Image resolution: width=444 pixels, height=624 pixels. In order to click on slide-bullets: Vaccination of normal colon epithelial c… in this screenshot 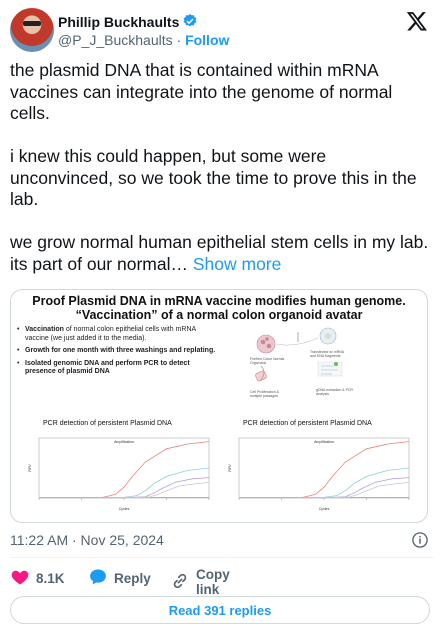, I will do `click(117, 353)`.